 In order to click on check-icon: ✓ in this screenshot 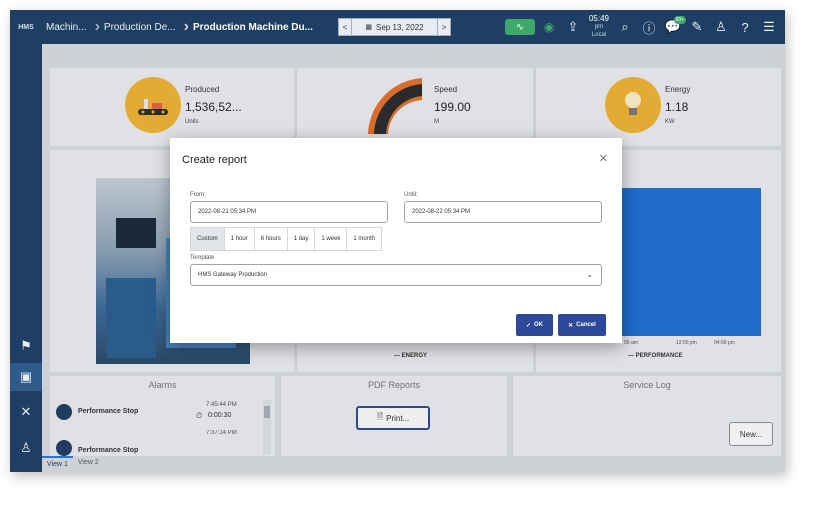, I will do `click(528, 325)`.